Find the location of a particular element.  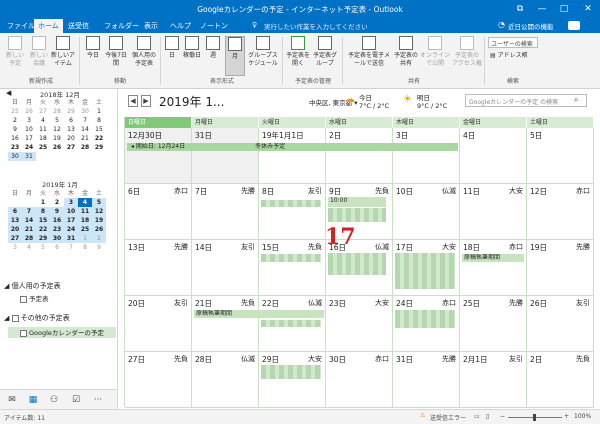

menu-send-receive: 送受信 is located at coordinates (78, 26).